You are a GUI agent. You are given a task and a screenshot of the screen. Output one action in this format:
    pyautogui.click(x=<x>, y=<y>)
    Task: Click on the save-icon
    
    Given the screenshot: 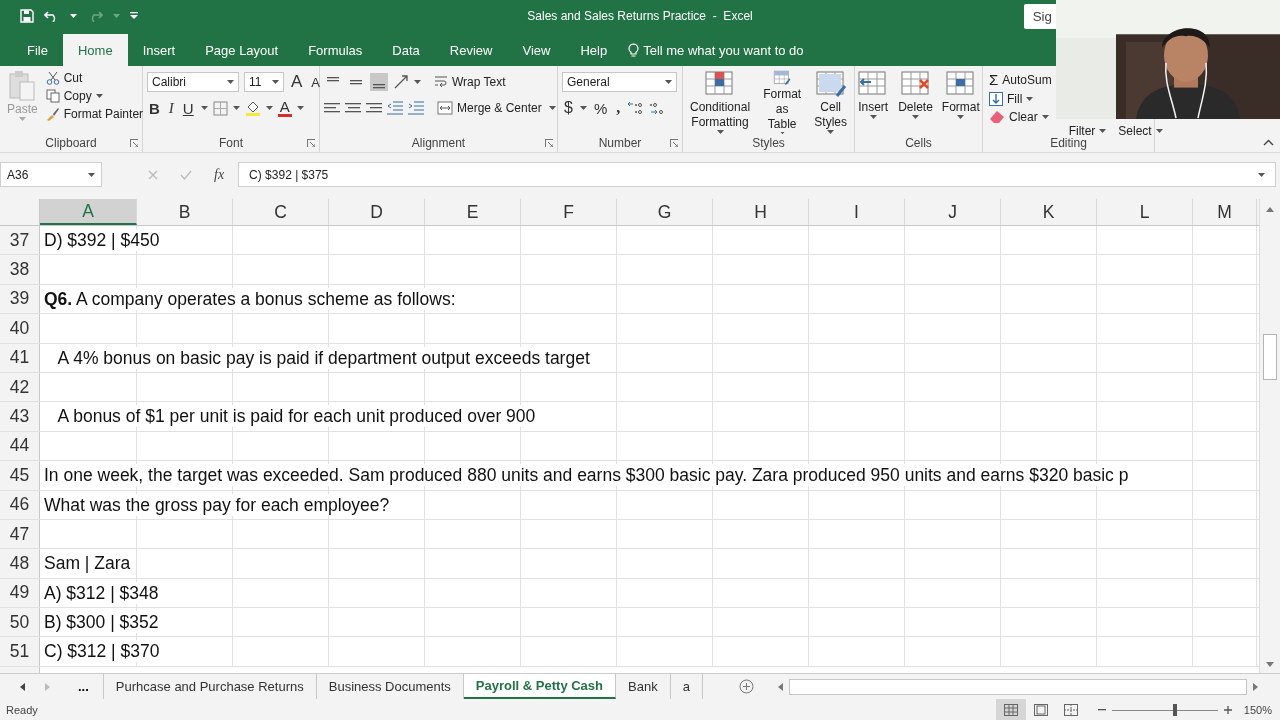 What is the action you would take?
    pyautogui.click(x=27, y=16)
    